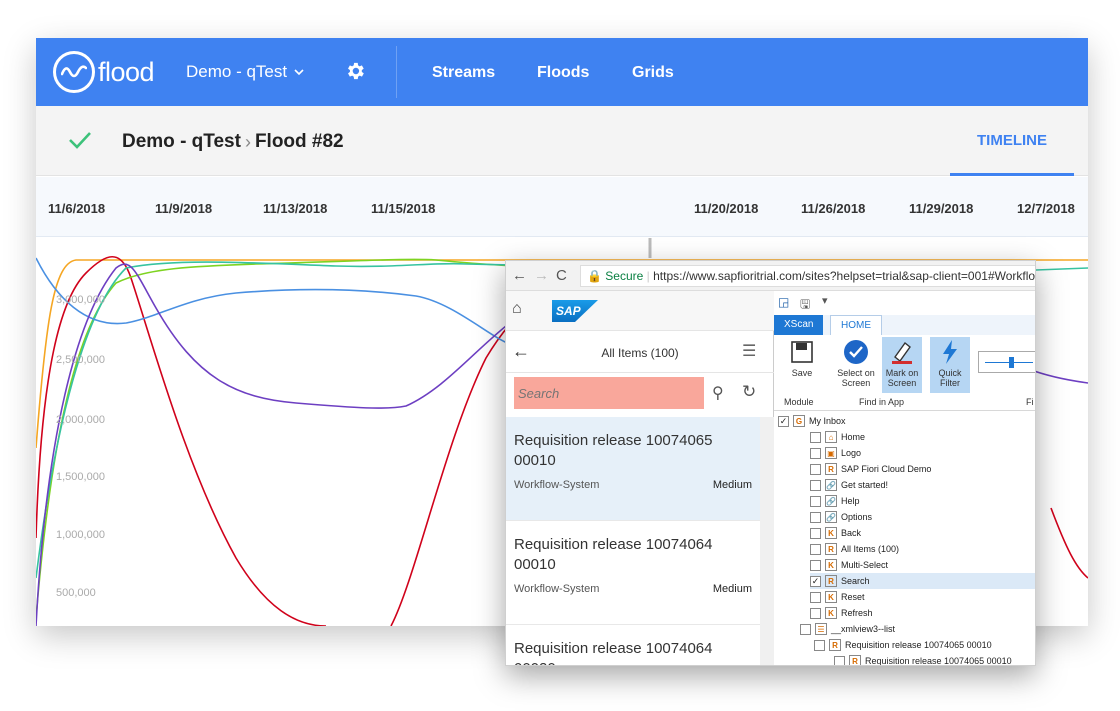 The height and width of the screenshot is (711, 1120). What do you see at coordinates (749, 351) in the screenshot?
I see `list-options-icon: ☰` at bounding box center [749, 351].